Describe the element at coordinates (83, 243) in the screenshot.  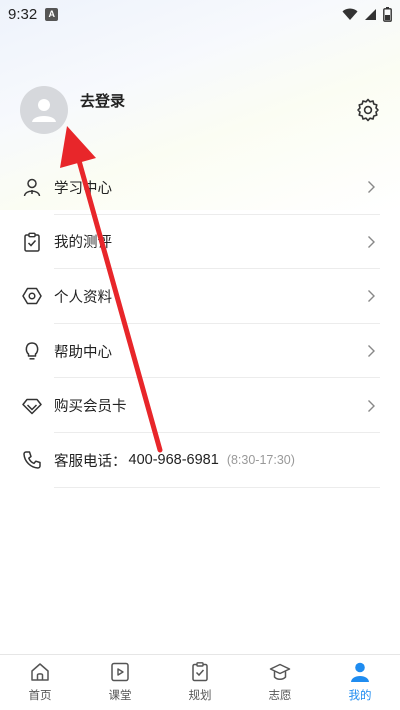
I see `menu-item-label: 我的测评` at that location.